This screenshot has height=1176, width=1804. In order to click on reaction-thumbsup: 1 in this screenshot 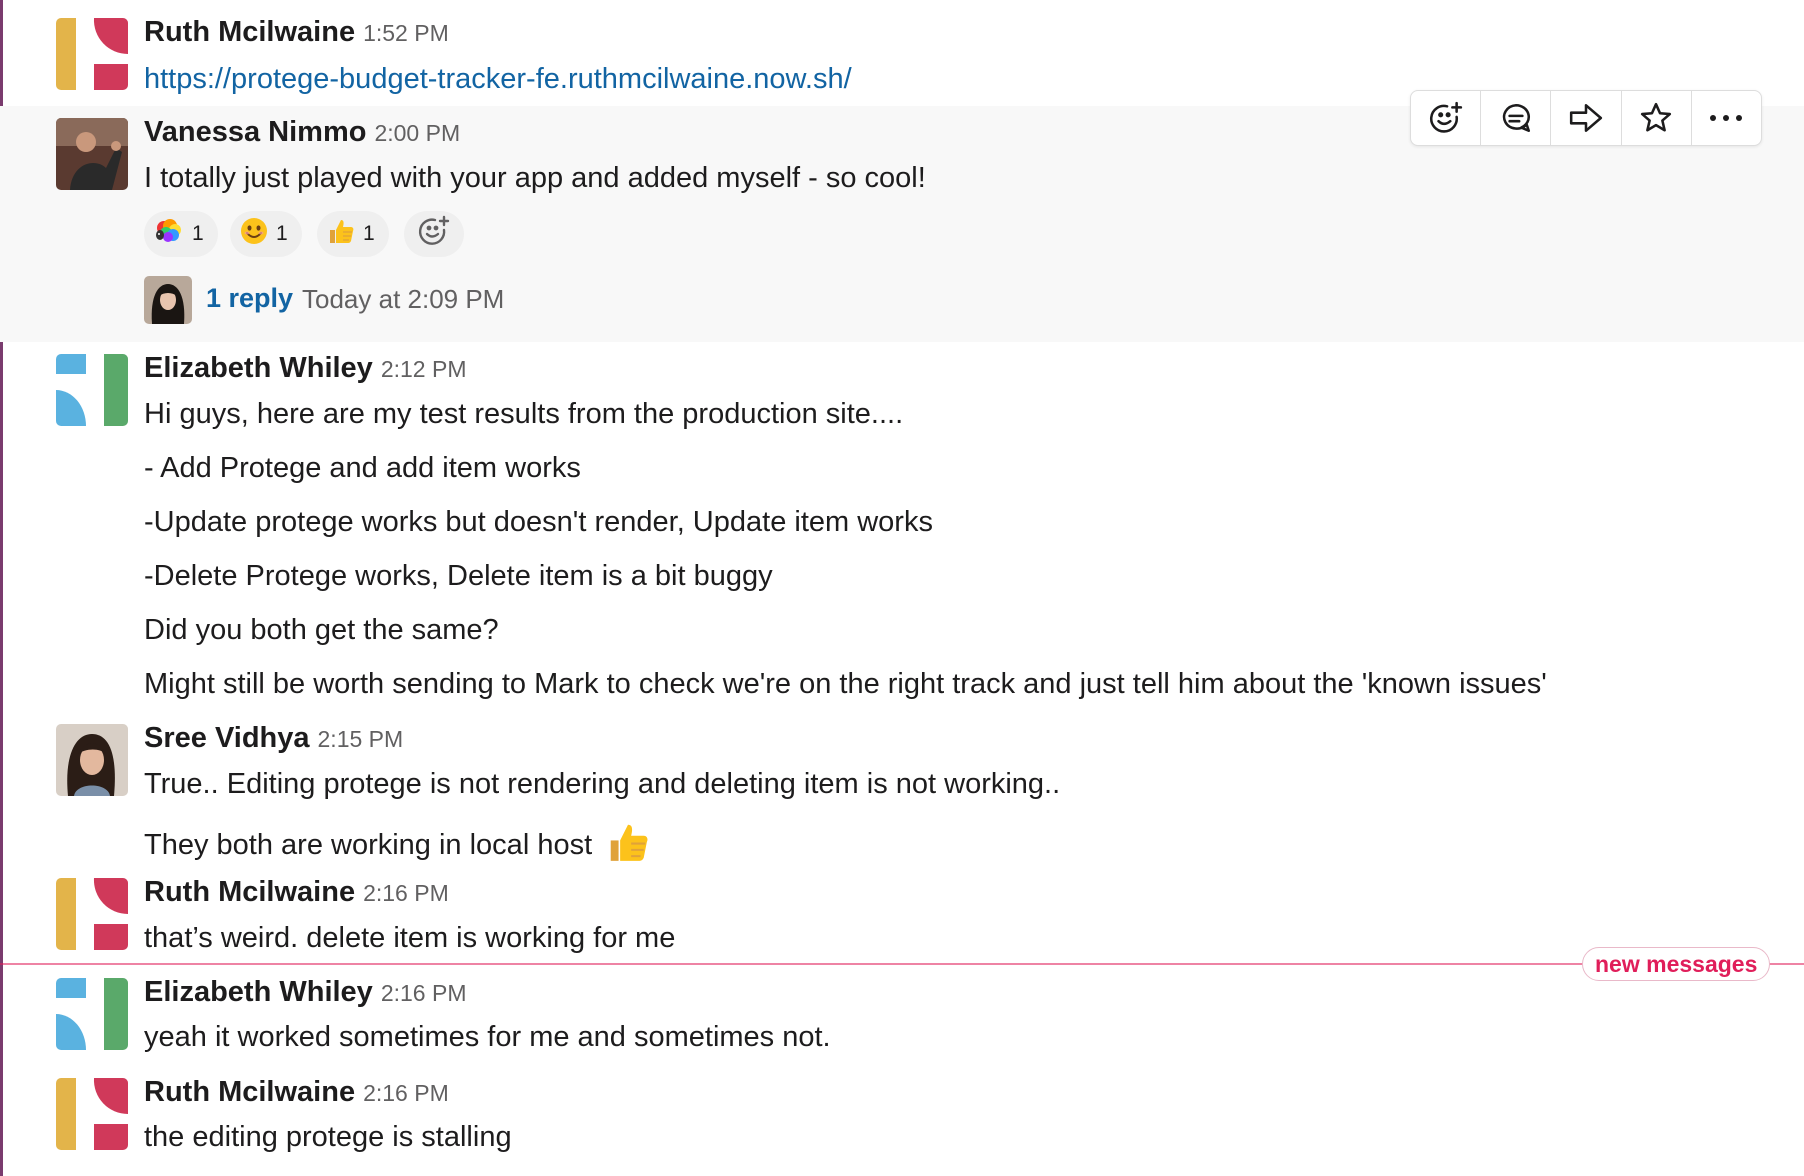, I will do `click(353, 234)`.